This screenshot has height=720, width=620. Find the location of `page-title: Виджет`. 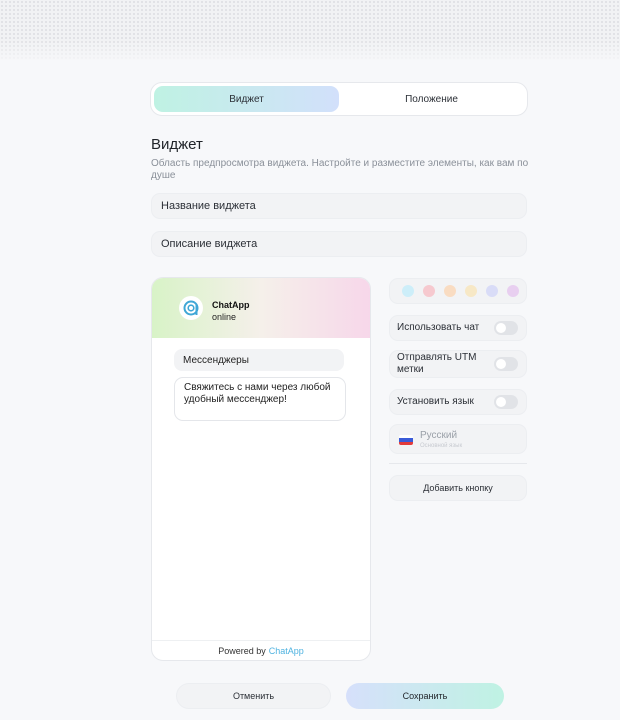

page-title: Виджет is located at coordinates (177, 144).